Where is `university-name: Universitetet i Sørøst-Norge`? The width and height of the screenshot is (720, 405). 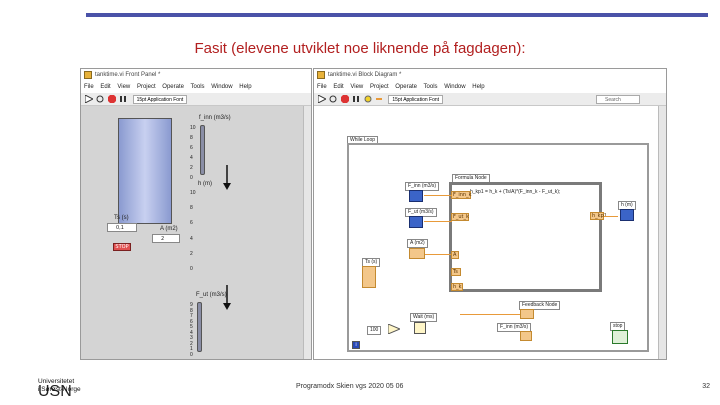
university-name: Universitetet i Sørøst-Norge is located at coordinates (59, 386).